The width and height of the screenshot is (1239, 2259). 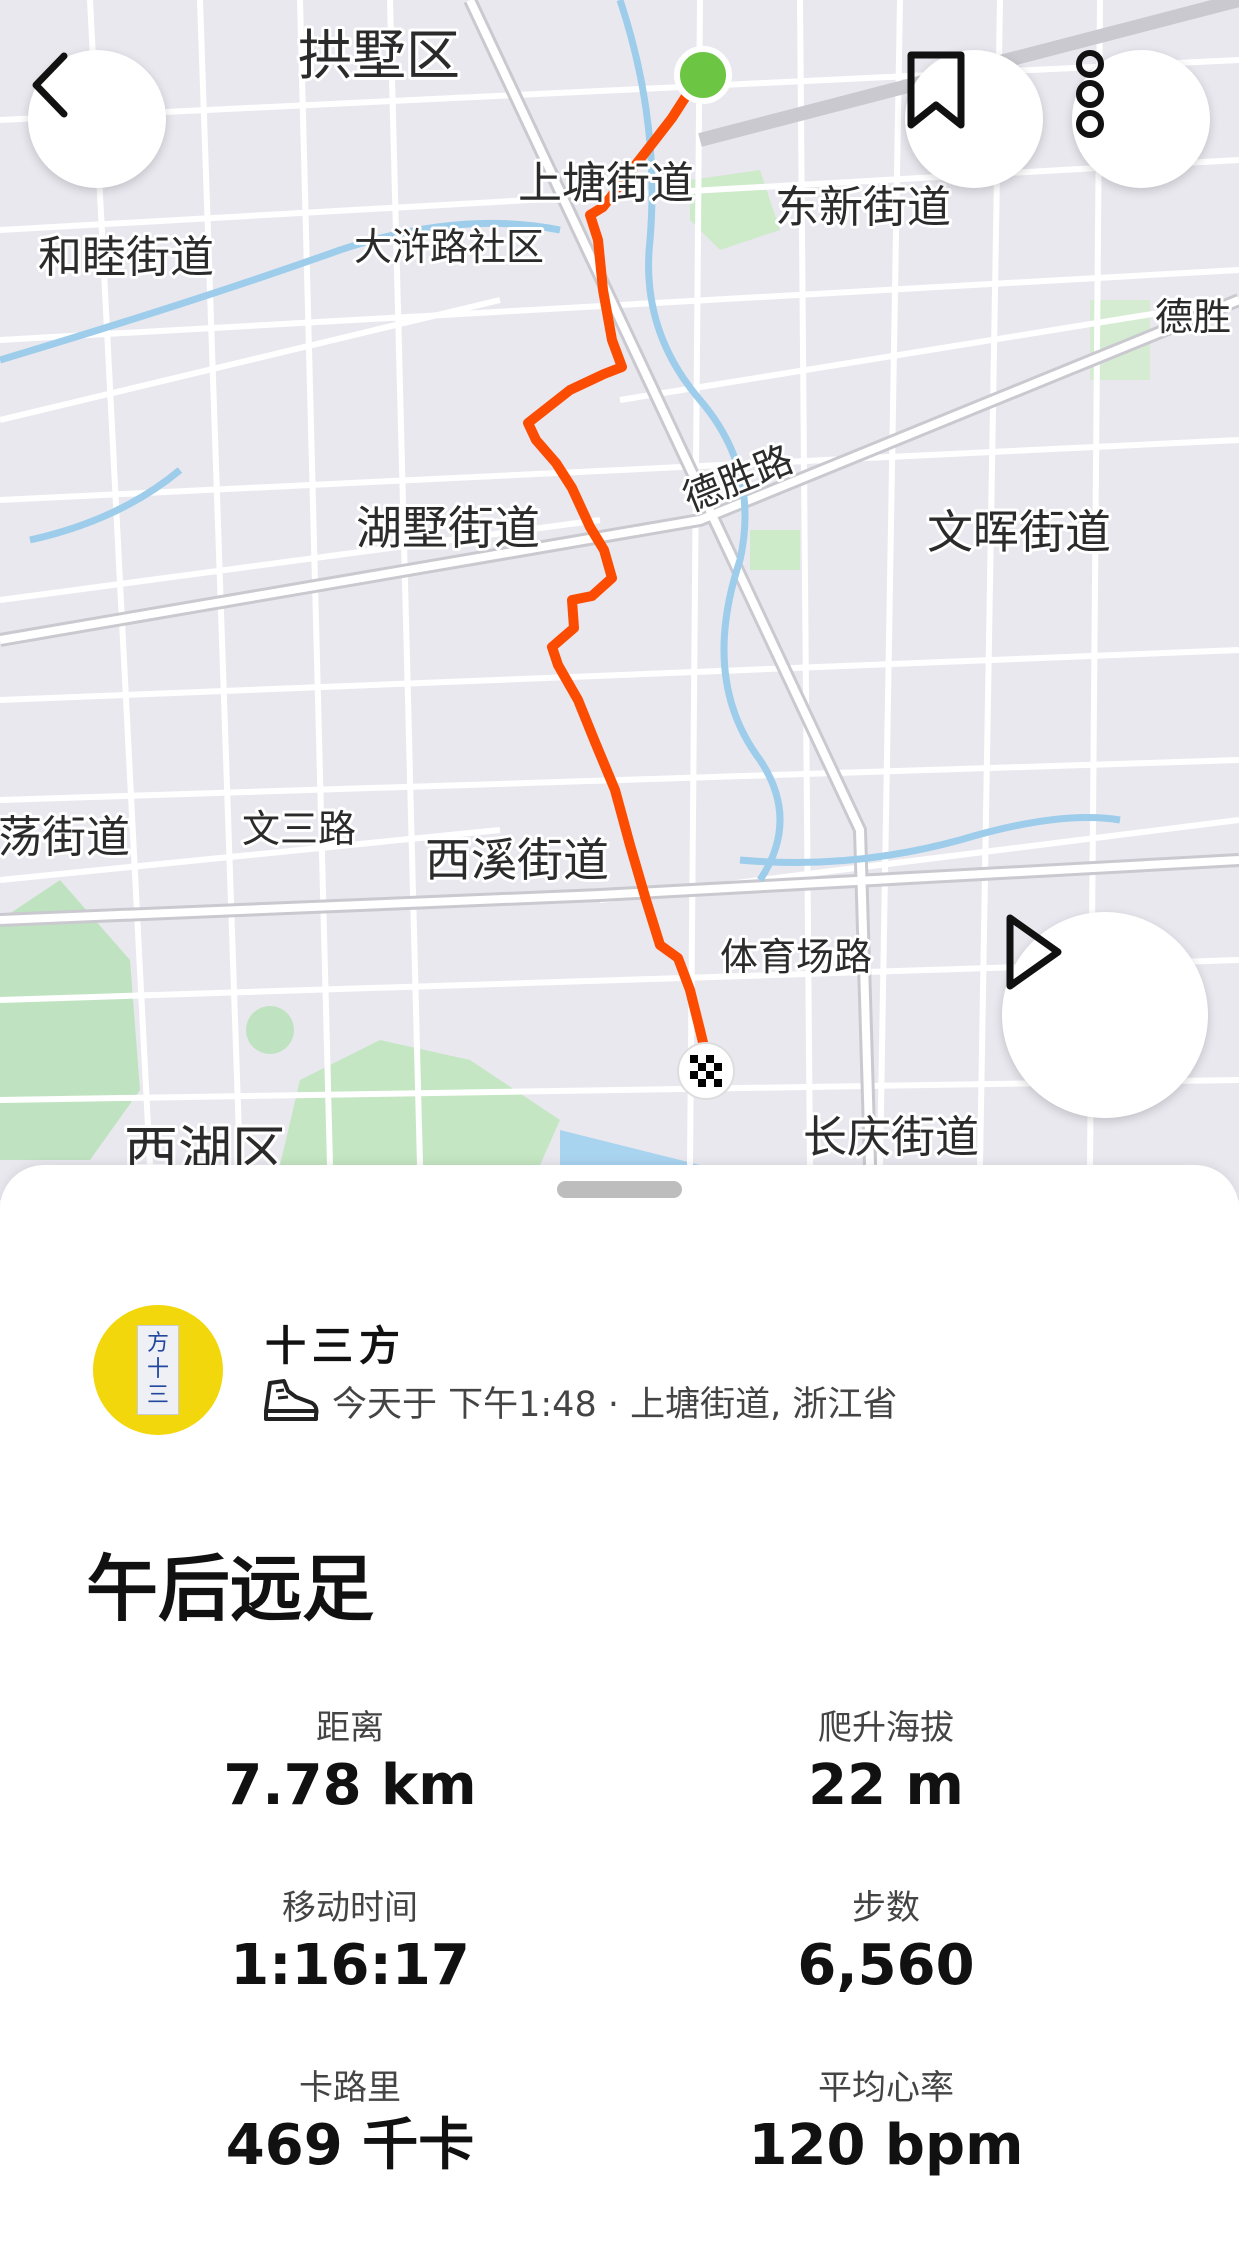 I want to click on more-vertical-icon, so click(x=1090, y=94).